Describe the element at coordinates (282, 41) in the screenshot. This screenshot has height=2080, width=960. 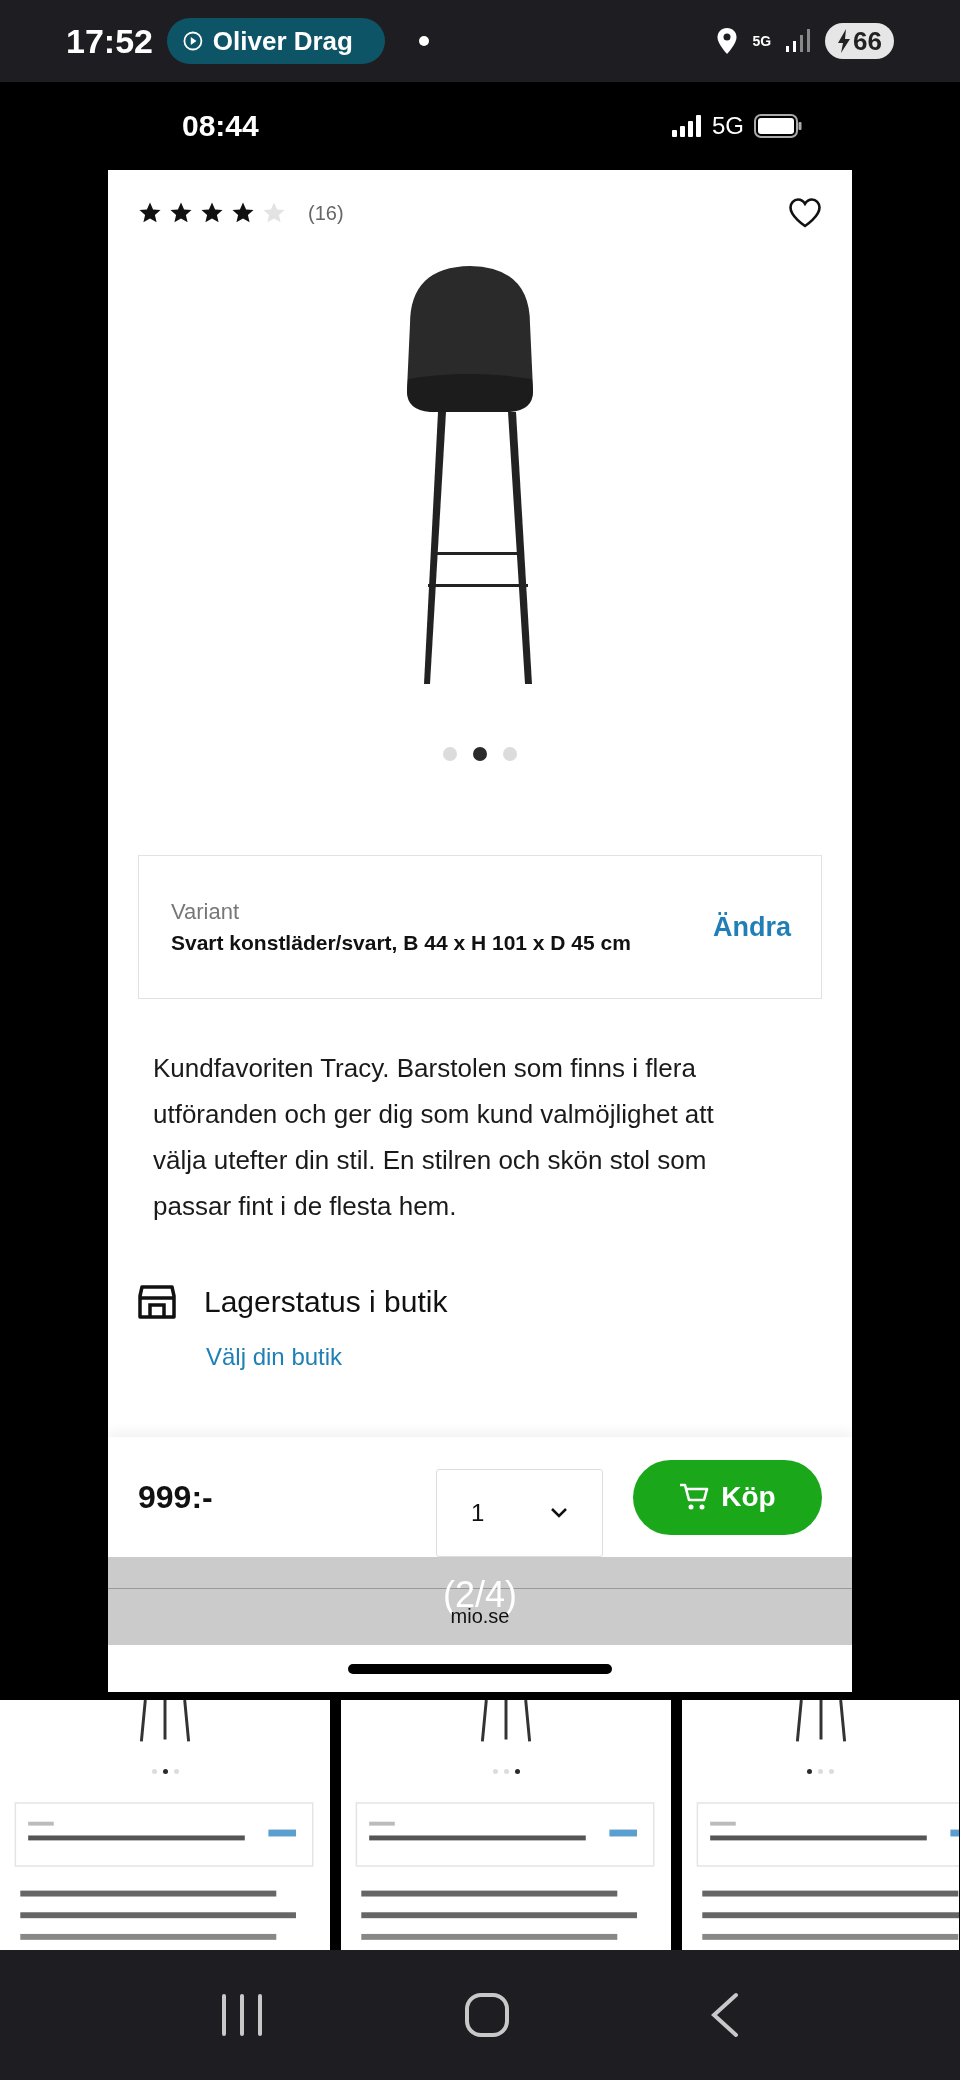
I see `media-title: Oliver Drag` at that location.